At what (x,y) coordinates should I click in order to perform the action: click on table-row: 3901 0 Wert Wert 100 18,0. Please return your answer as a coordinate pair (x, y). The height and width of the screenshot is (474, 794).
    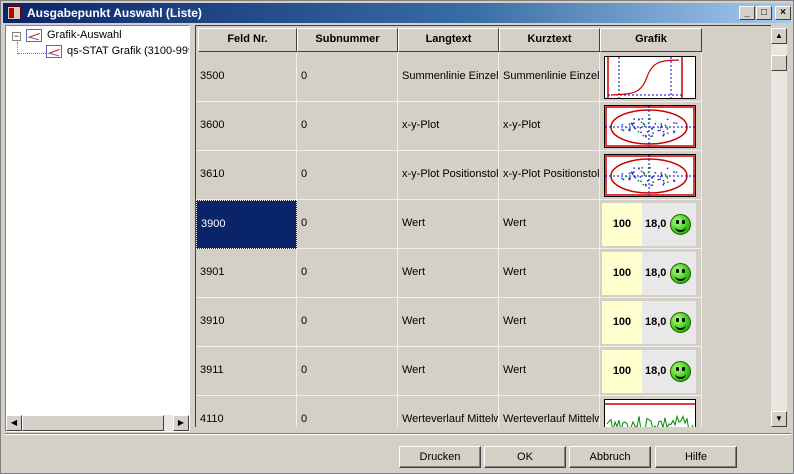
    Looking at the image, I should click on (449, 273).